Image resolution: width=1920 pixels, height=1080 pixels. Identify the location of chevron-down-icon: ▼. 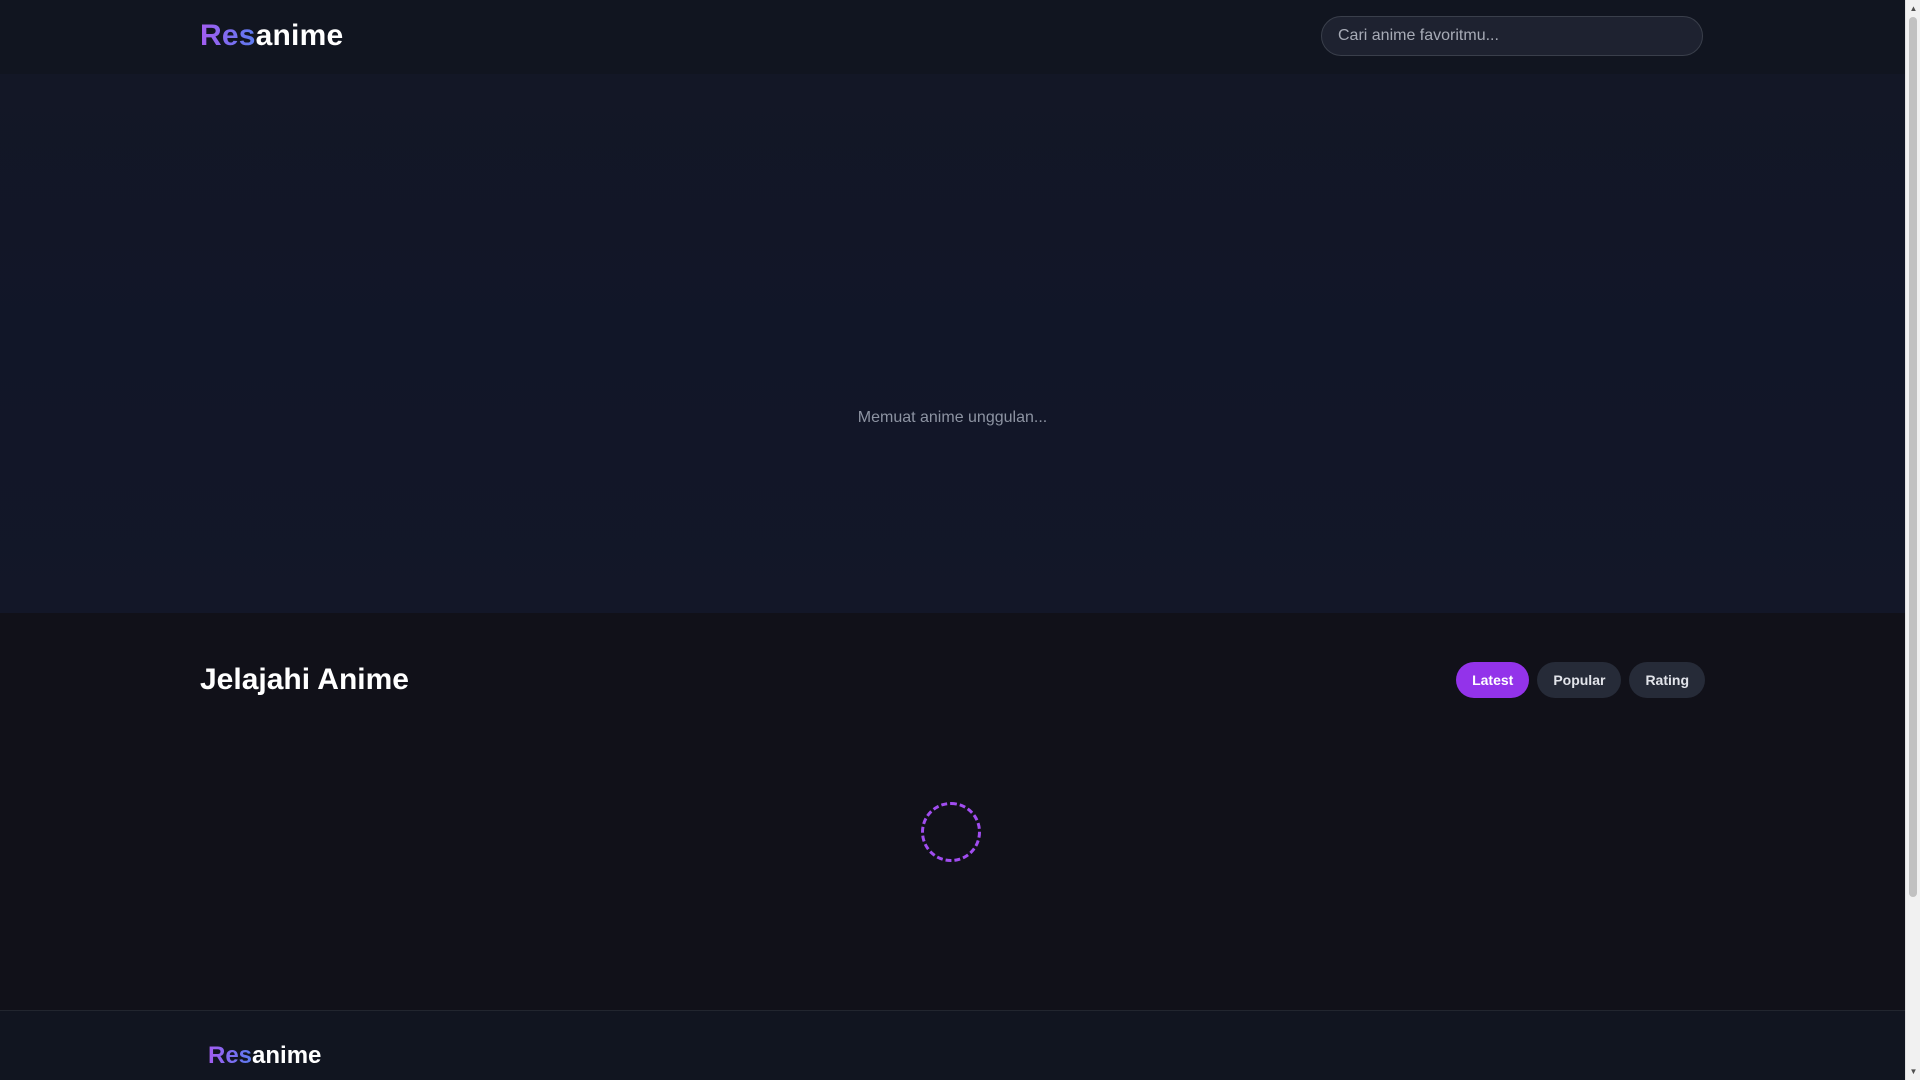
(1913, 1071).